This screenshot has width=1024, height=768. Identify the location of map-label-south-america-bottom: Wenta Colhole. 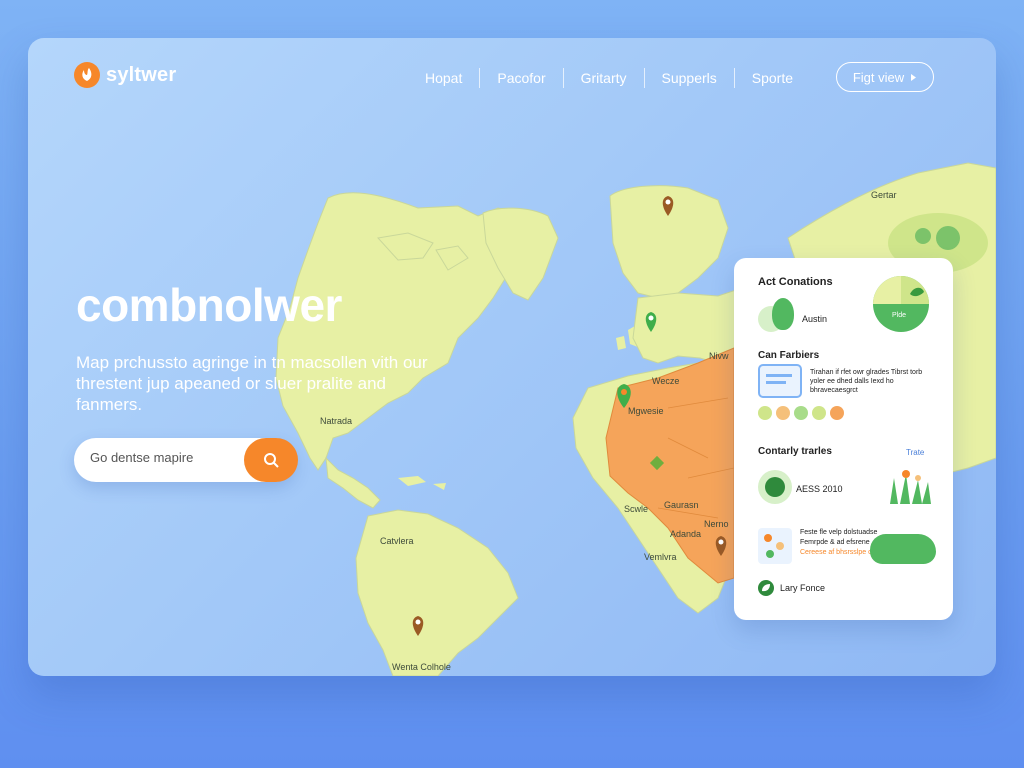
(421, 667).